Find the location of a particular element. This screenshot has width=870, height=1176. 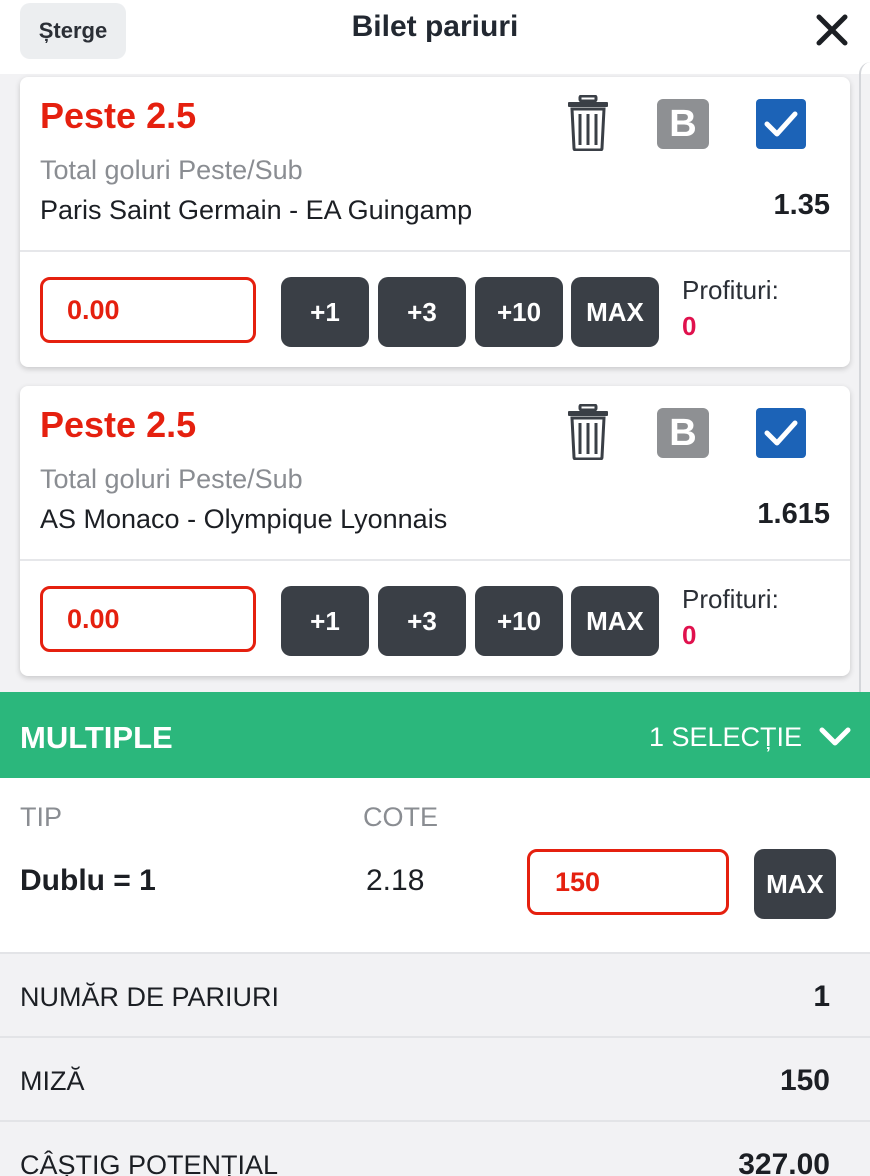

bet-odds: 1.615 is located at coordinates (793, 514).